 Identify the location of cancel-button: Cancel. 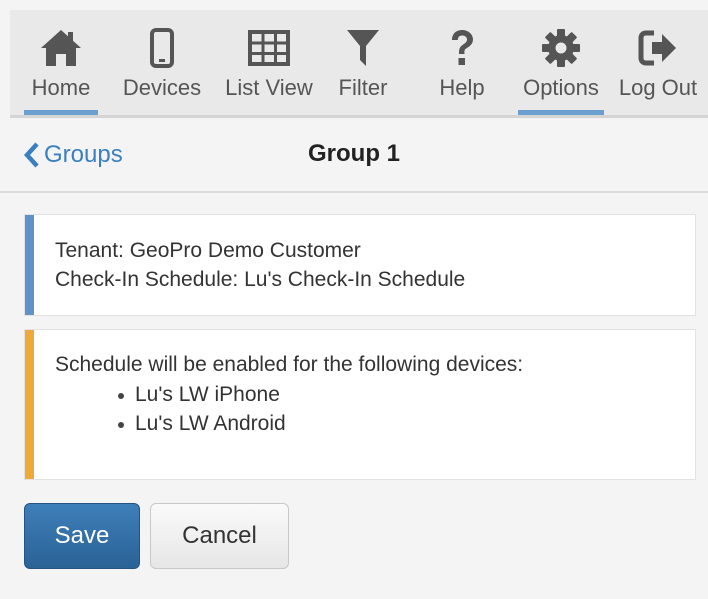
(219, 536).